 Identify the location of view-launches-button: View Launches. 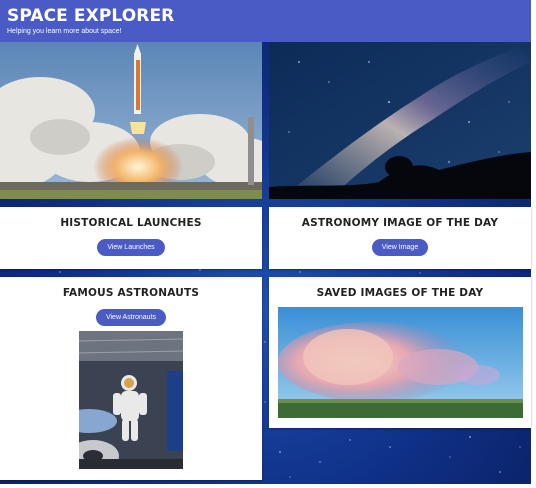
(131, 247).